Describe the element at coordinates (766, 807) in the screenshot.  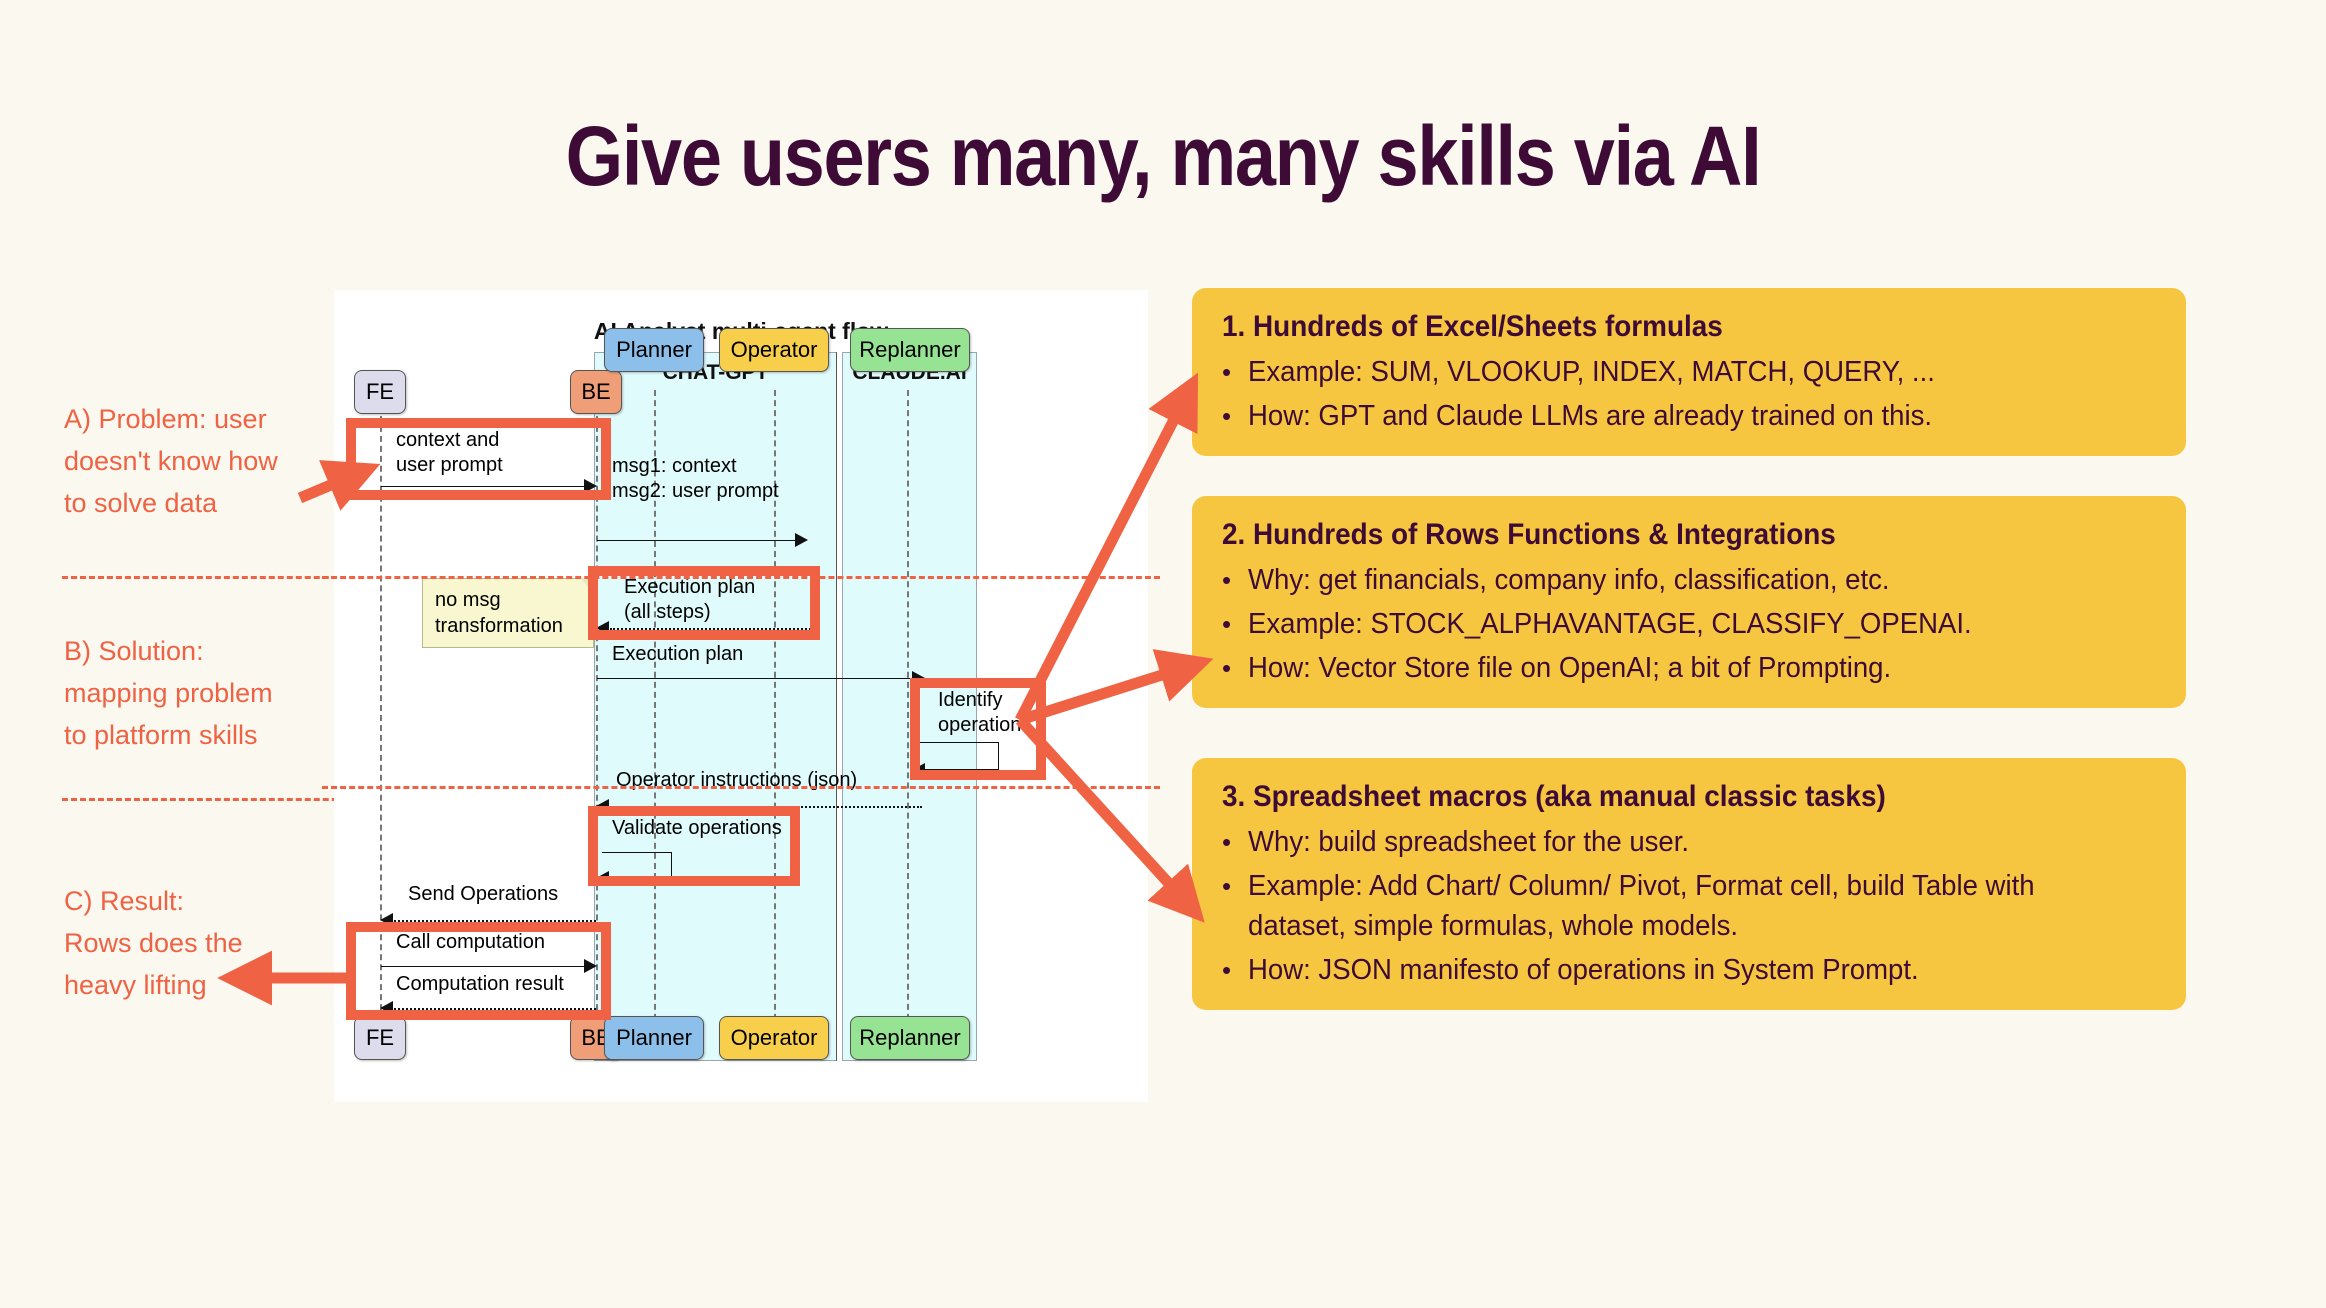
I see `msg-operator-instructions-line` at that location.